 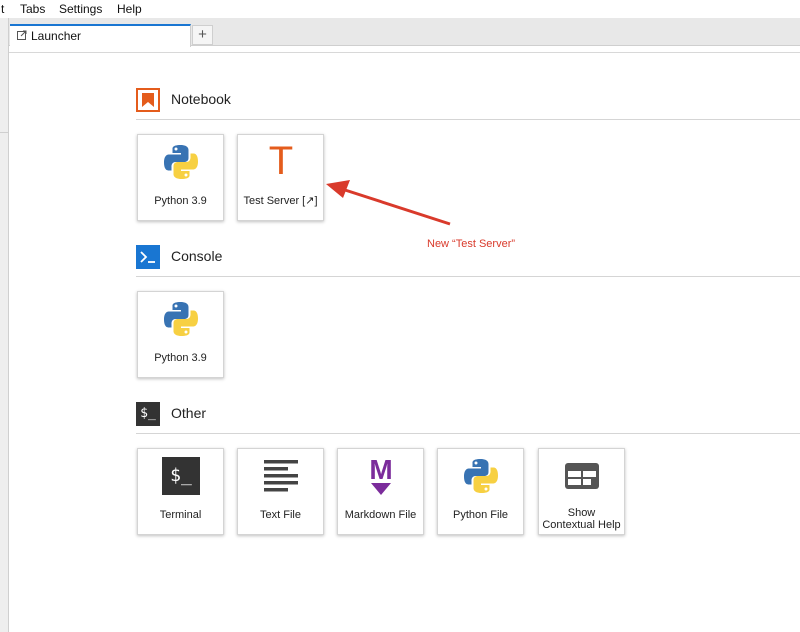 I want to click on annotation-label: New “Test Server”, so click(x=471, y=244).